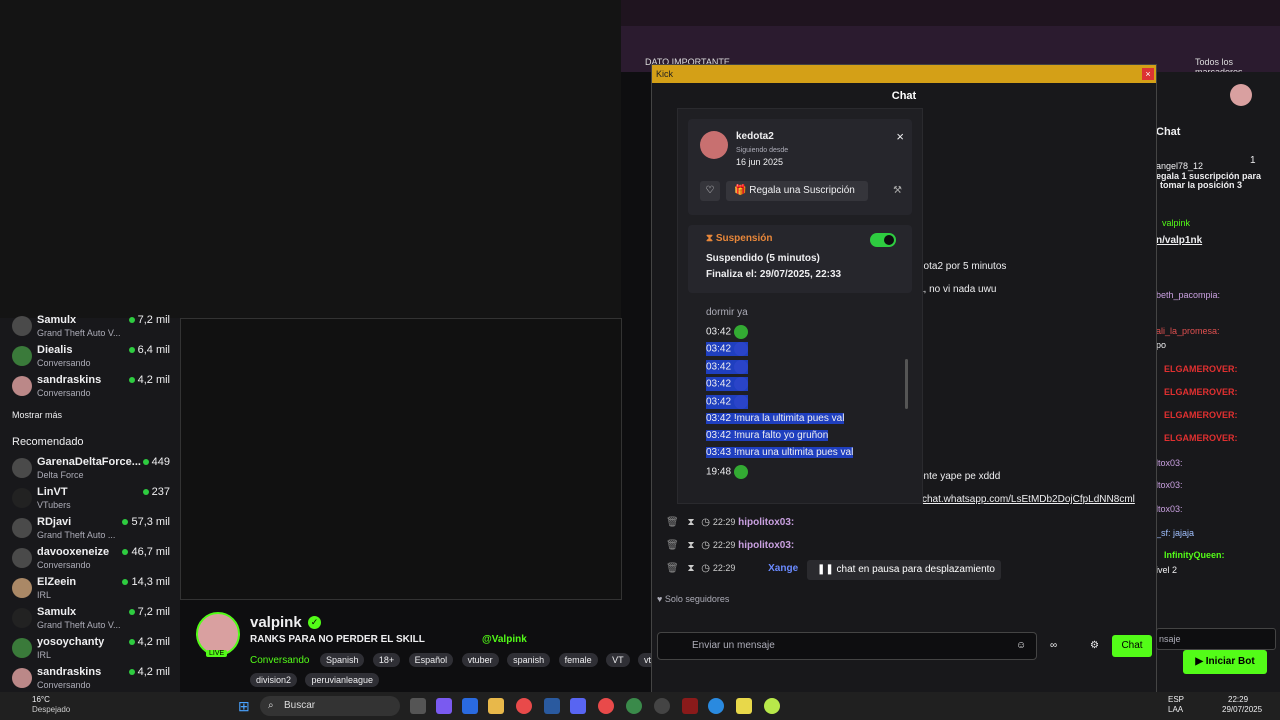  I want to click on history-text: !mura la ultimita pues val, so click(789, 418).